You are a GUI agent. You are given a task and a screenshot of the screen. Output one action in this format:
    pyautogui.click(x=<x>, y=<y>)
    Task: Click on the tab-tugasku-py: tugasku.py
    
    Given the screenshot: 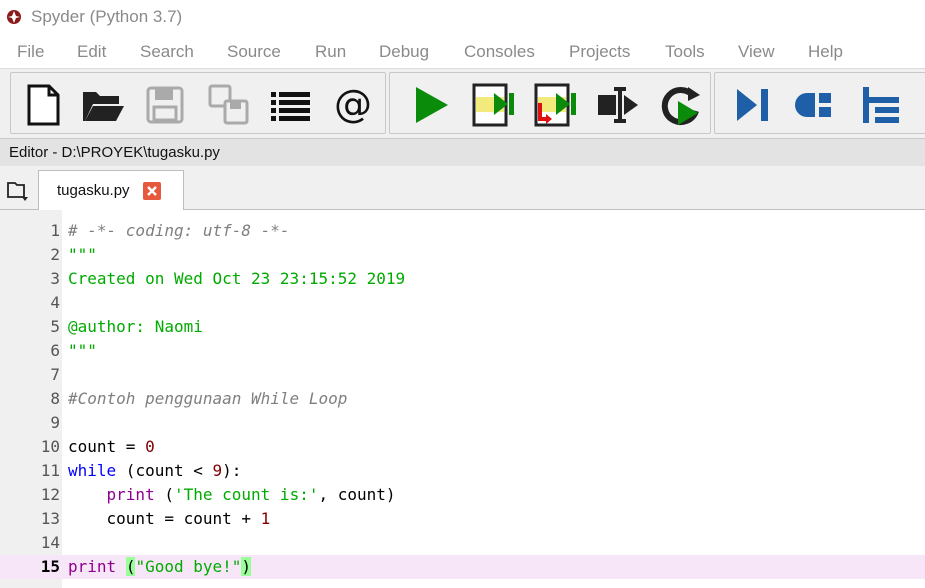 What is the action you would take?
    pyautogui.click(x=111, y=190)
    